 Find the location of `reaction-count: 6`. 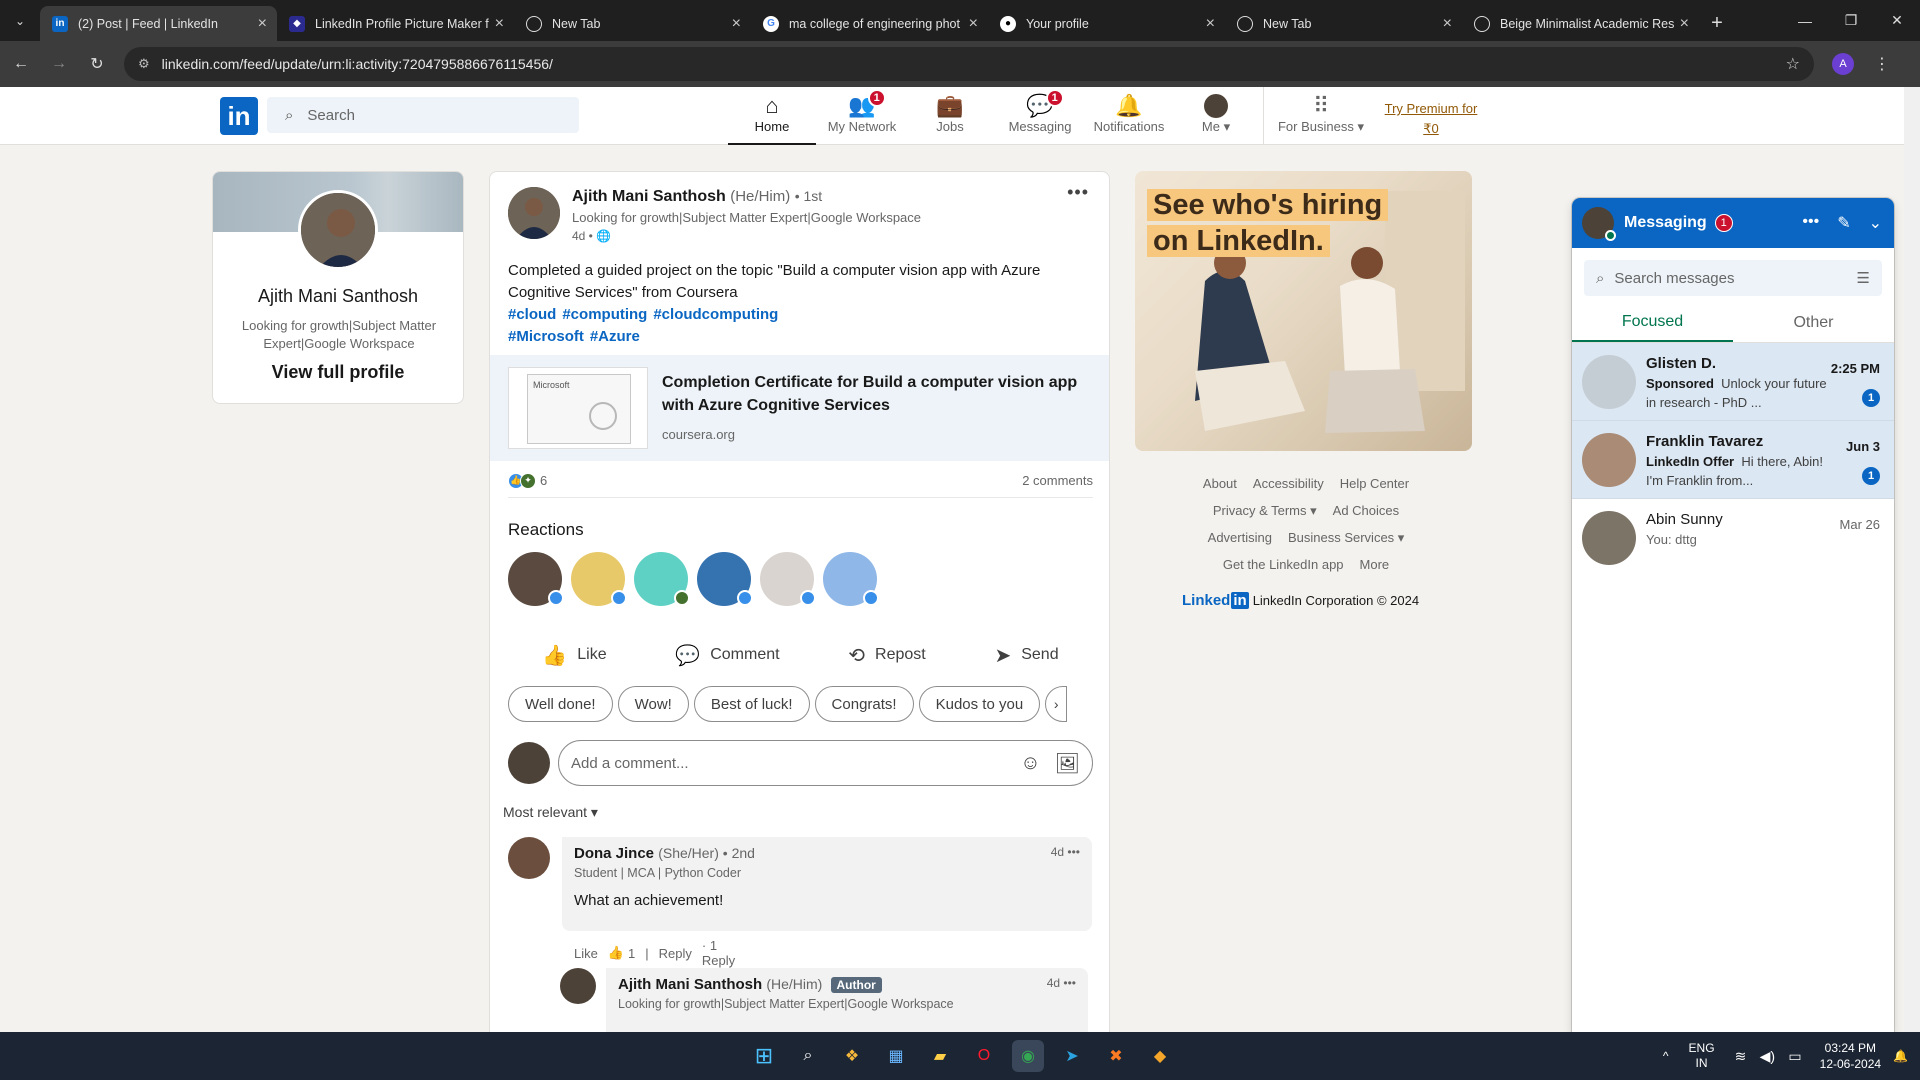

reaction-count: 6 is located at coordinates (543, 480).